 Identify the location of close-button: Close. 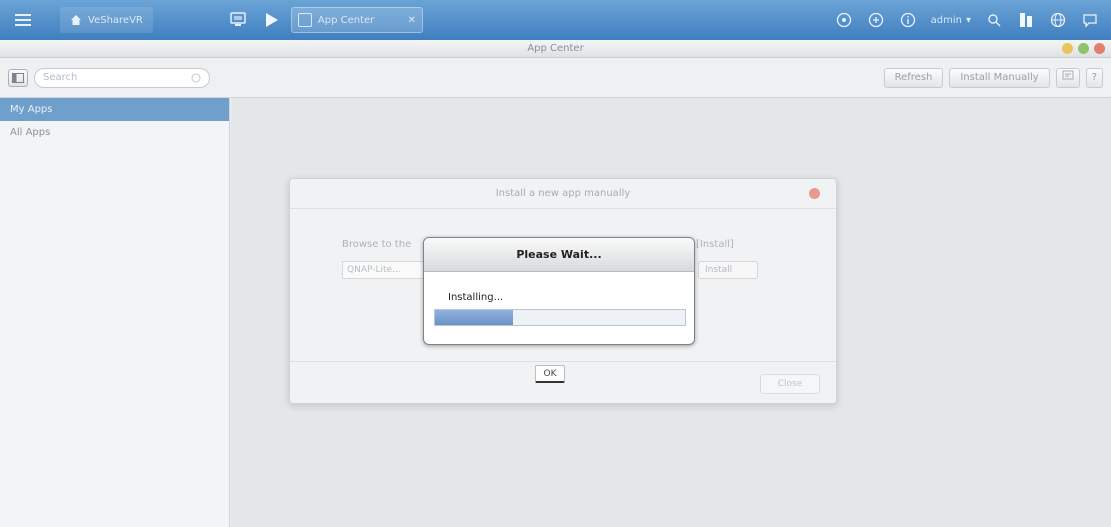
(790, 384).